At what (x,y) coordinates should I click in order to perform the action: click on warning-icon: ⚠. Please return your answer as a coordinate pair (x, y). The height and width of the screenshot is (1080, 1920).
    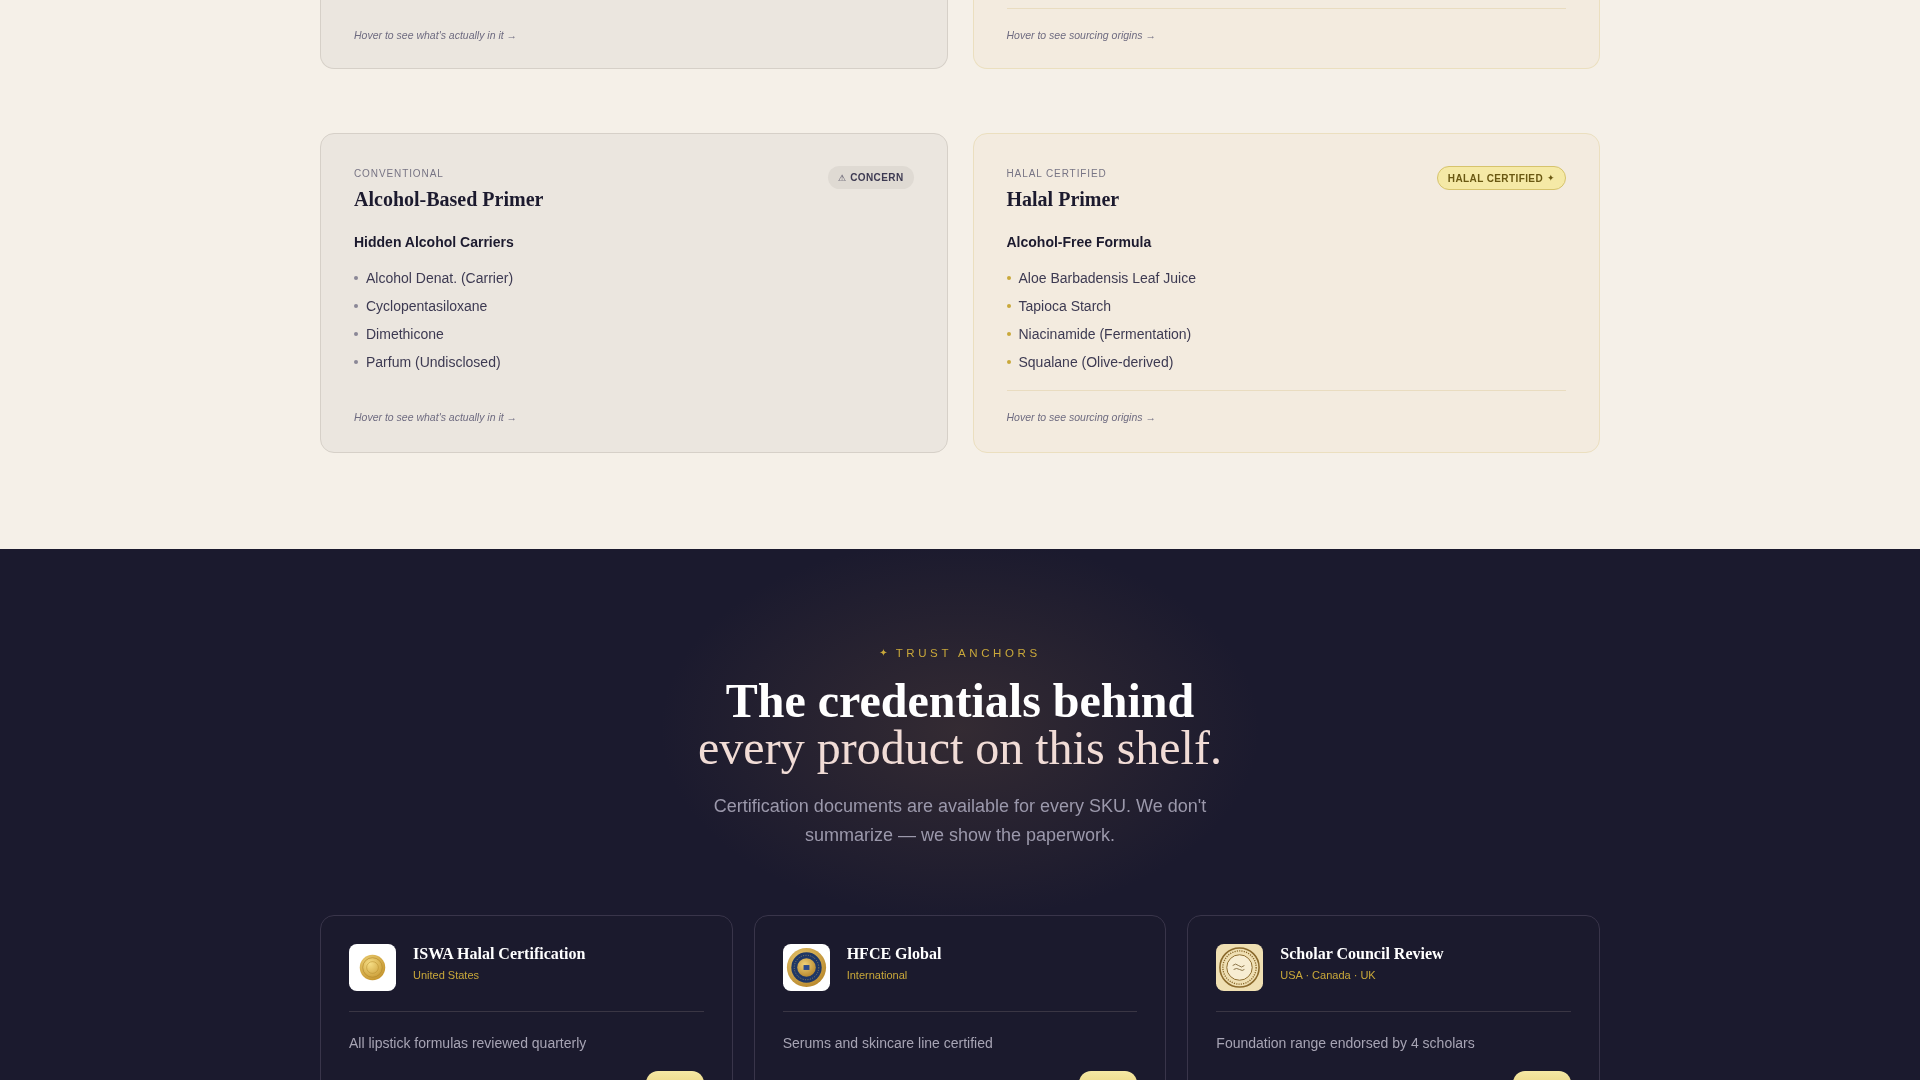
    Looking at the image, I should click on (842, 177).